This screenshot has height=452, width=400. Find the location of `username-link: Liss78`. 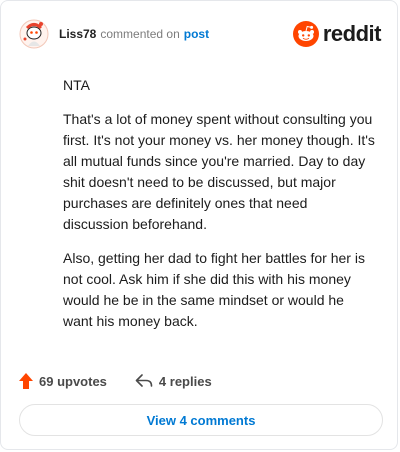

username-link: Liss78 is located at coordinates (77, 34).